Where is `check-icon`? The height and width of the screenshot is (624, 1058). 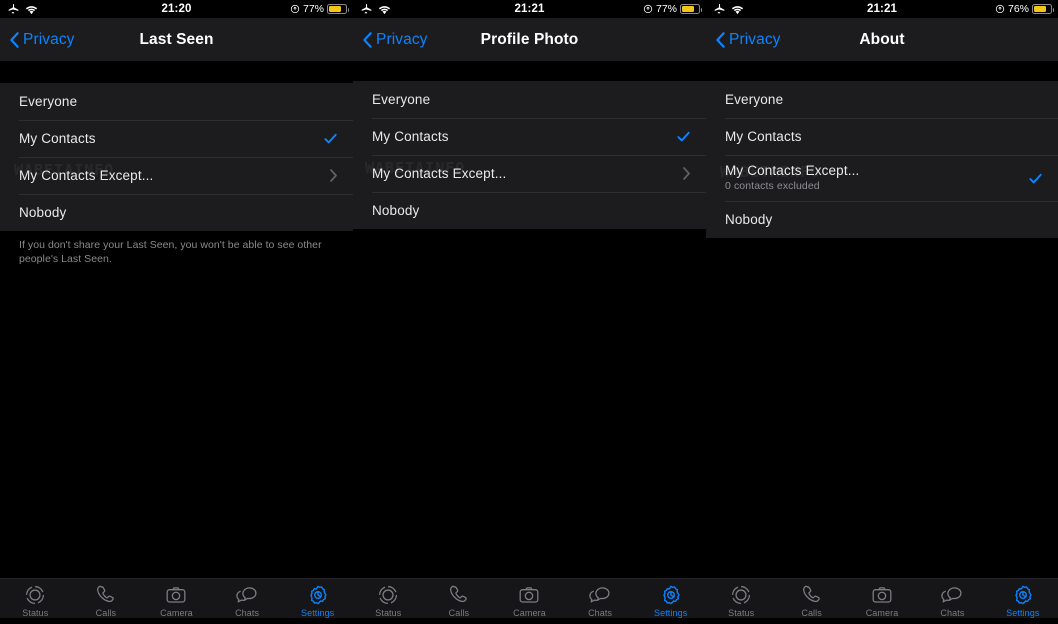 check-icon is located at coordinates (330, 138).